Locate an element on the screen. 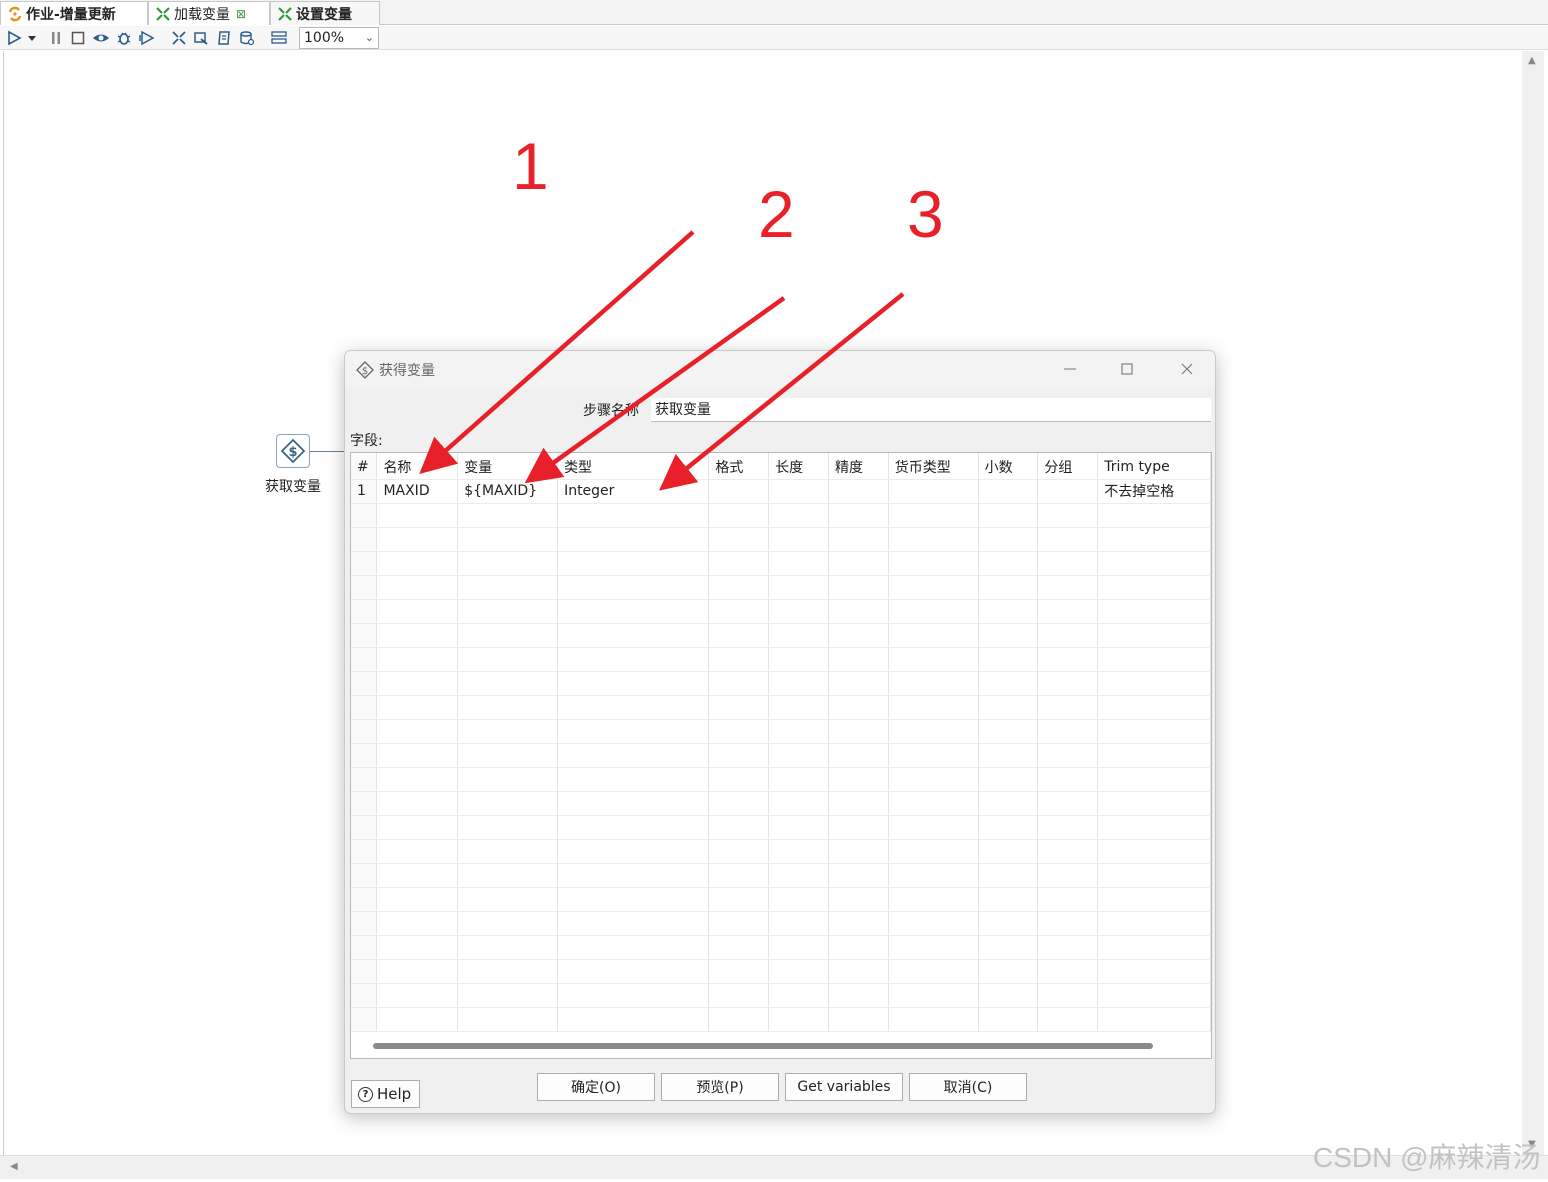  zoom-select: 100% ⌄ is located at coordinates (339, 38).